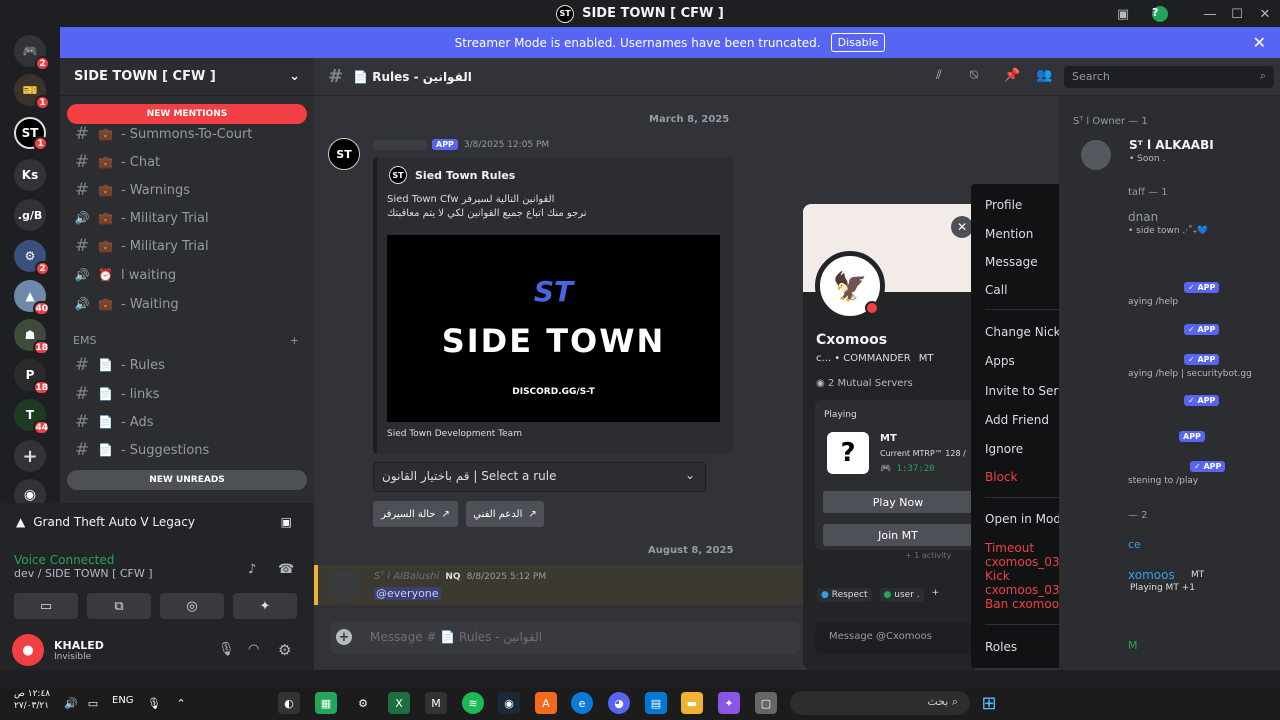  What do you see at coordinates (582, 703) in the screenshot?
I see `edge-icon: e` at bounding box center [582, 703].